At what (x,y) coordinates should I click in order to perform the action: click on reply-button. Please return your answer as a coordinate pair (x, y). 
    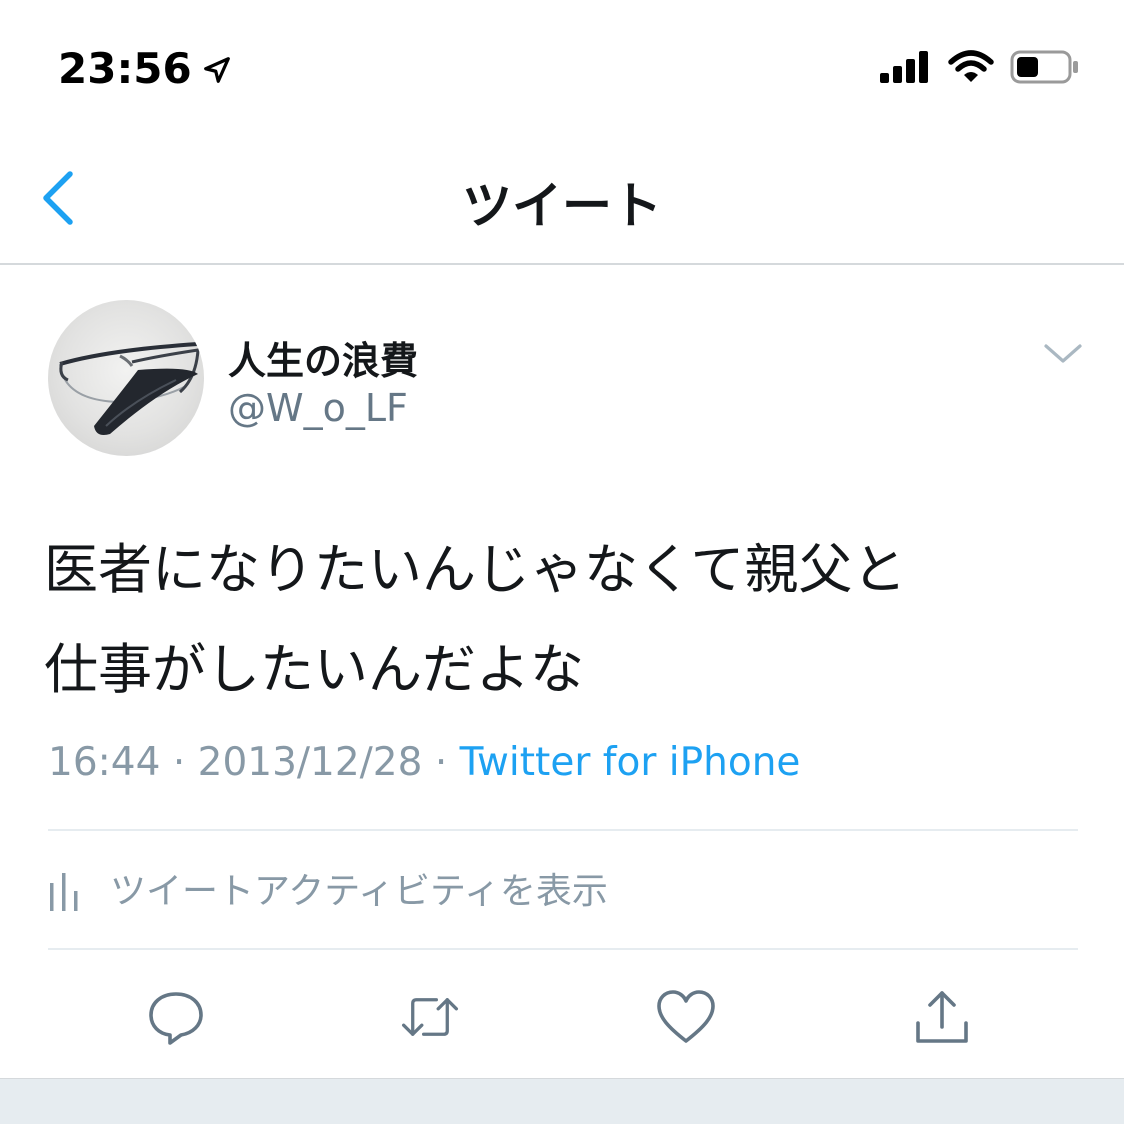
    Looking at the image, I should click on (176, 1017).